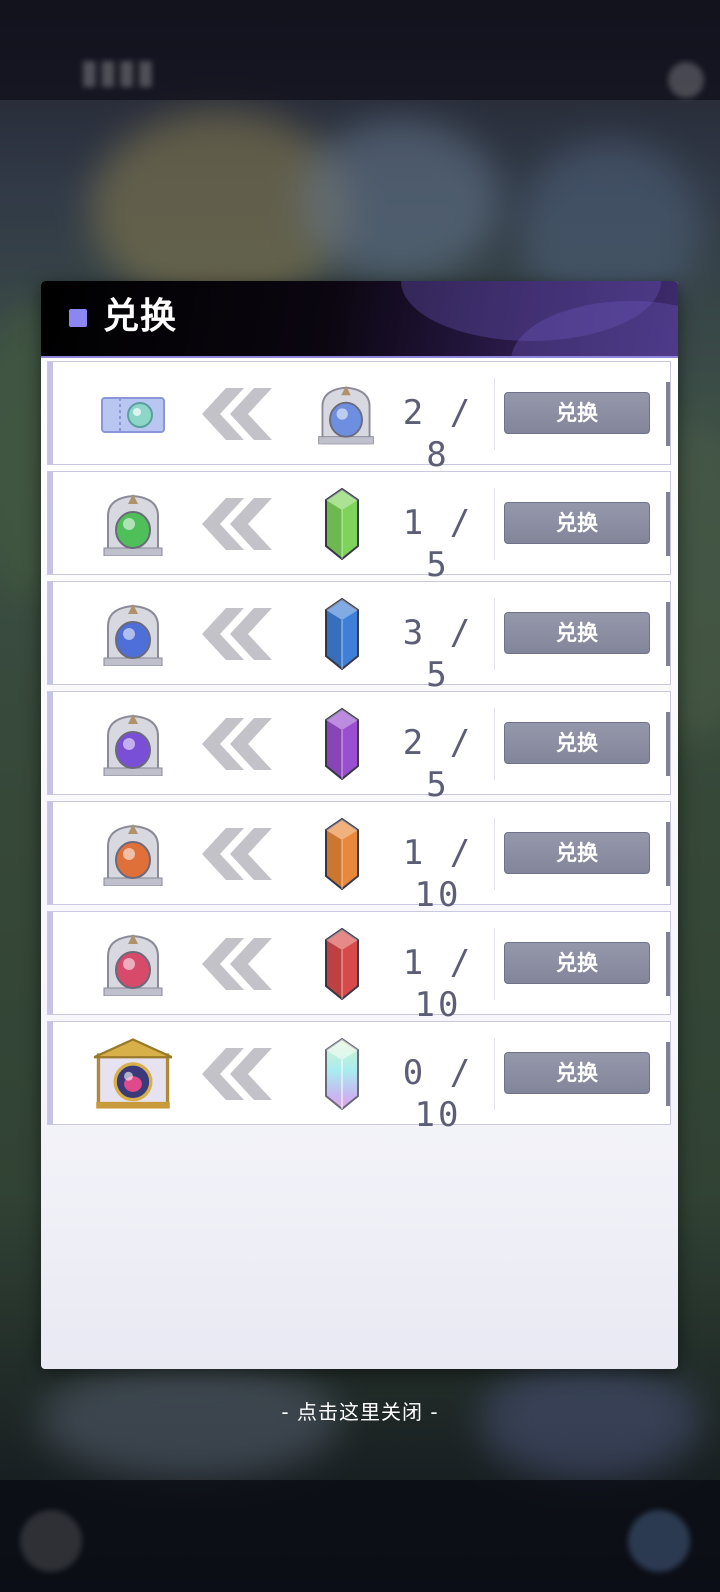 This screenshot has width=720, height=1592. What do you see at coordinates (140, 316) in the screenshot?
I see `dialog-title: 兑换` at bounding box center [140, 316].